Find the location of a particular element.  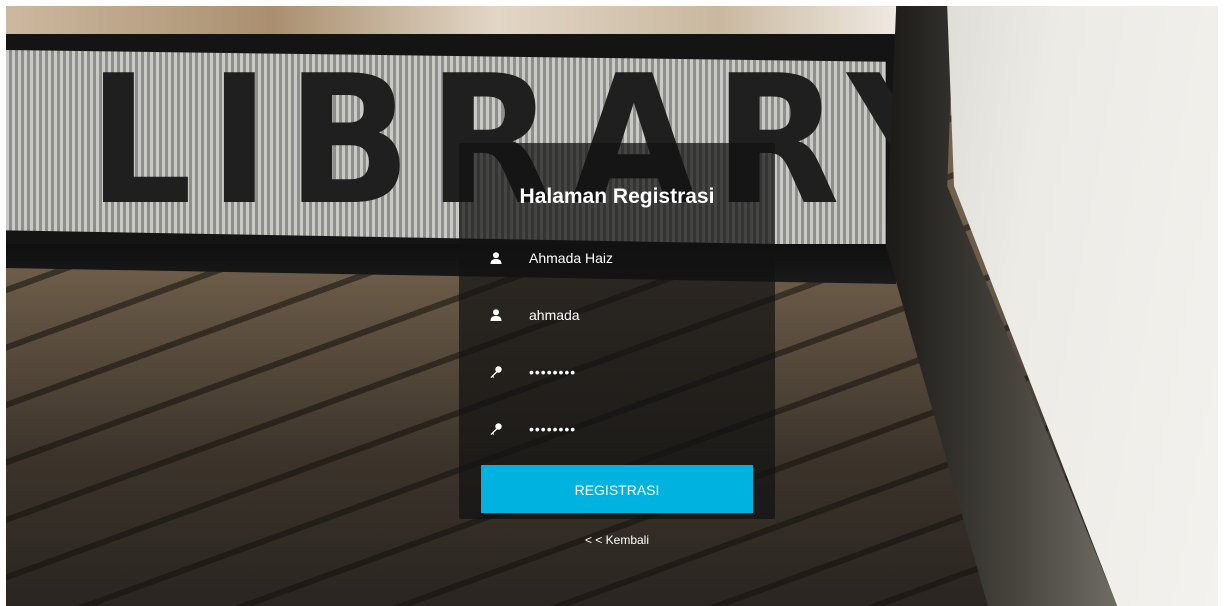

password-input is located at coordinates (639, 372).